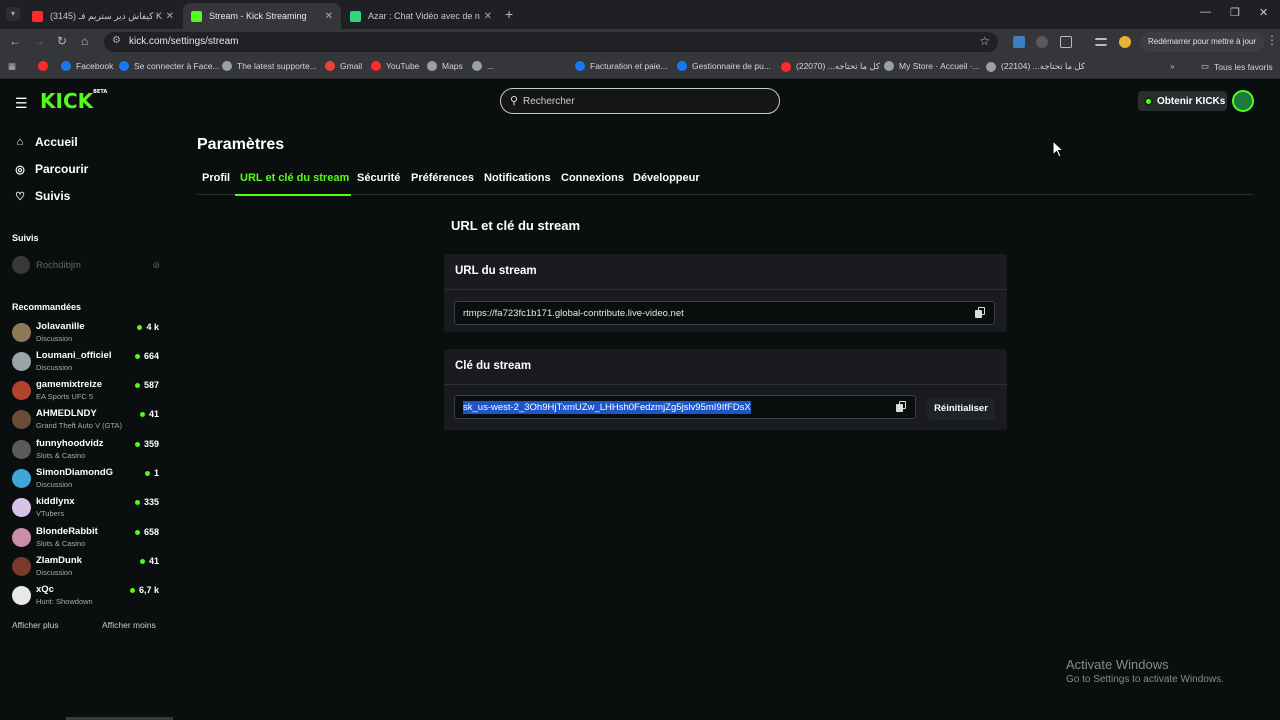 The height and width of the screenshot is (720, 1280). I want to click on profile-avatar-icon, so click(1125, 42).